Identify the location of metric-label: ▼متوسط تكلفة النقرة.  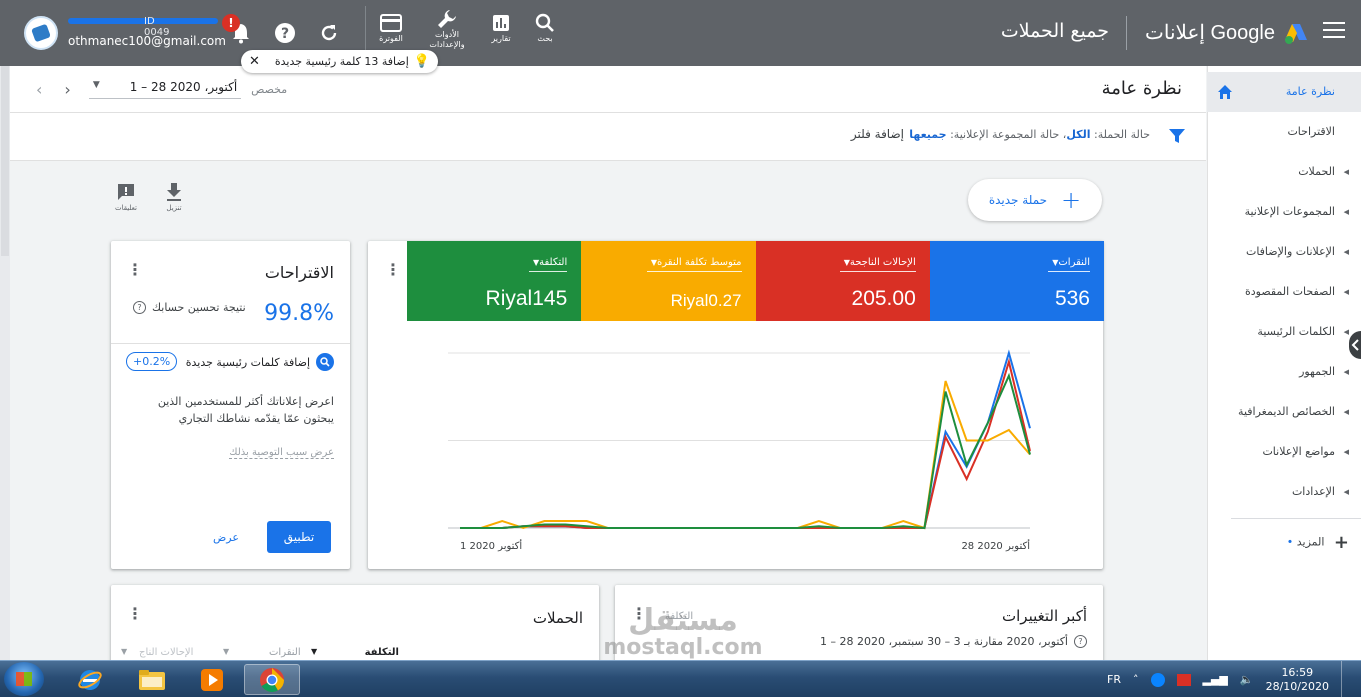
(694, 264).